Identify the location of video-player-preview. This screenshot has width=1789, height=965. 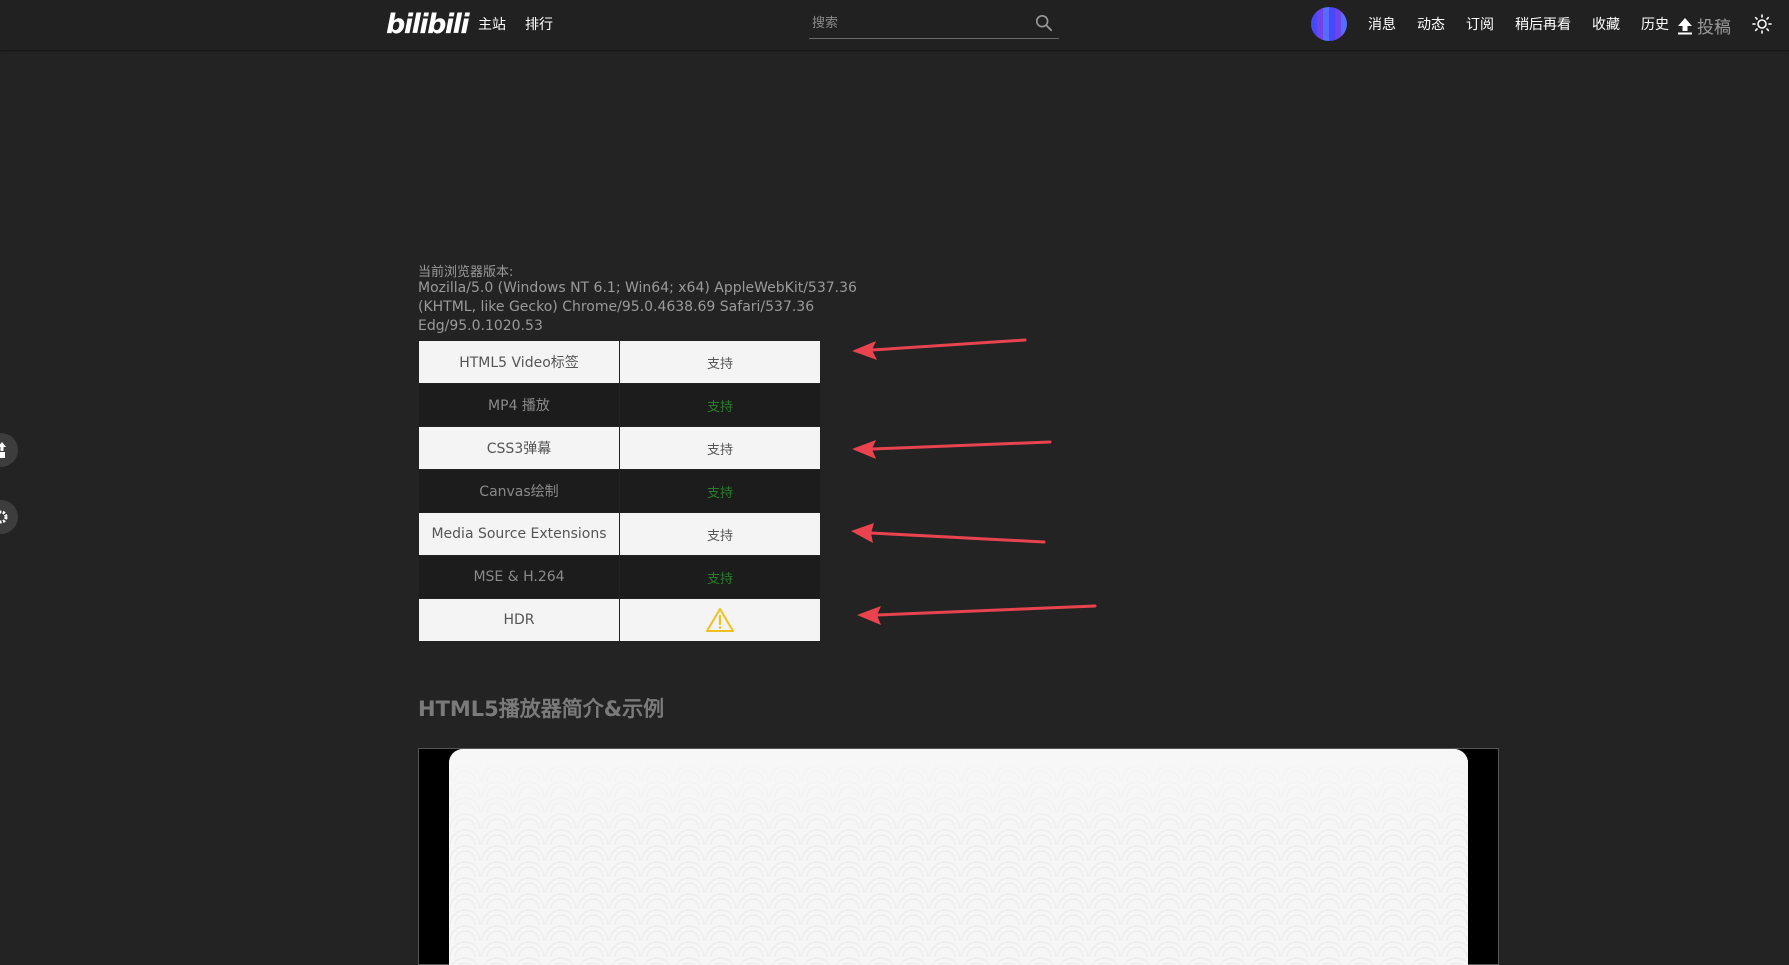
(958, 856).